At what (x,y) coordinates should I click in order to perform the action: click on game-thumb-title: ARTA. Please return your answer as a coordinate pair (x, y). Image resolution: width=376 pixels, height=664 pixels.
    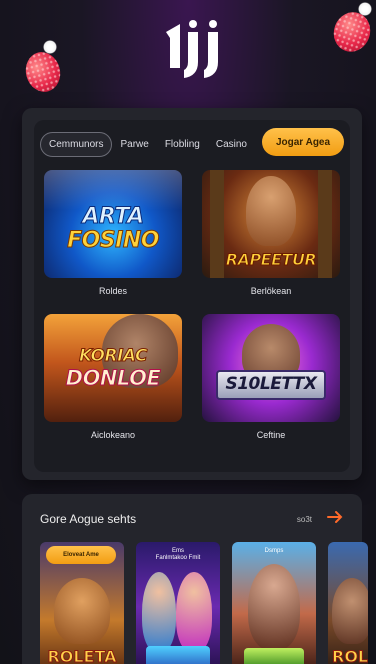
    Looking at the image, I should click on (113, 216).